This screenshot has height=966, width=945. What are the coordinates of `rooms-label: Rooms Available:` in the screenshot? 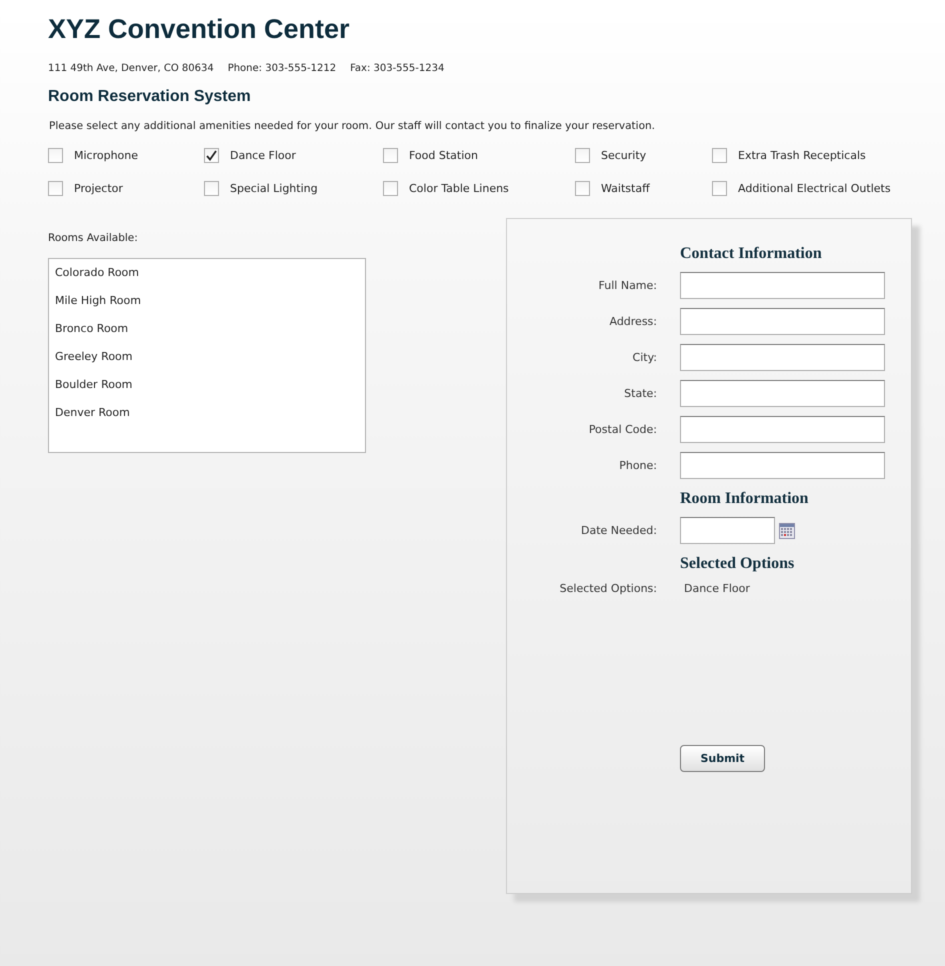 It's located at (93, 238).